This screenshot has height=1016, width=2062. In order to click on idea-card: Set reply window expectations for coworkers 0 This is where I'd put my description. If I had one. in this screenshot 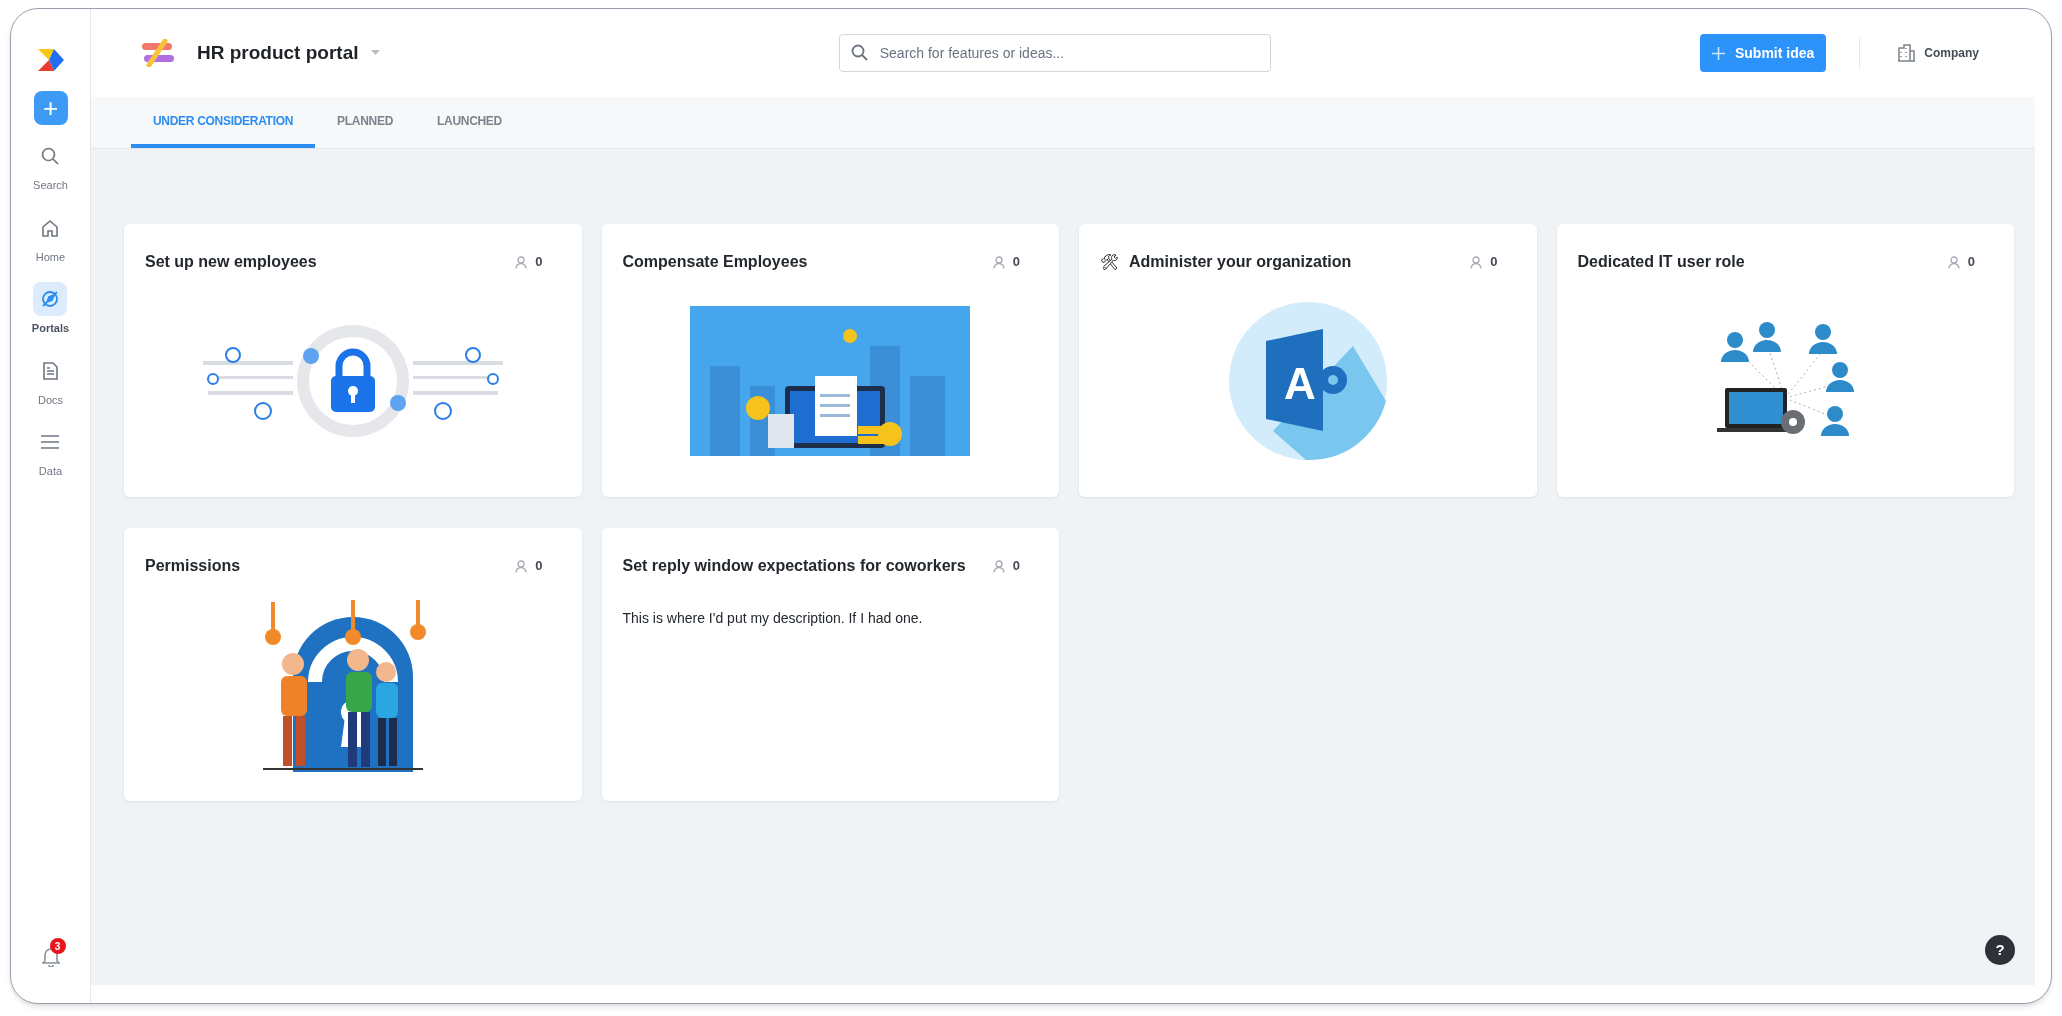, I will do `click(830, 664)`.